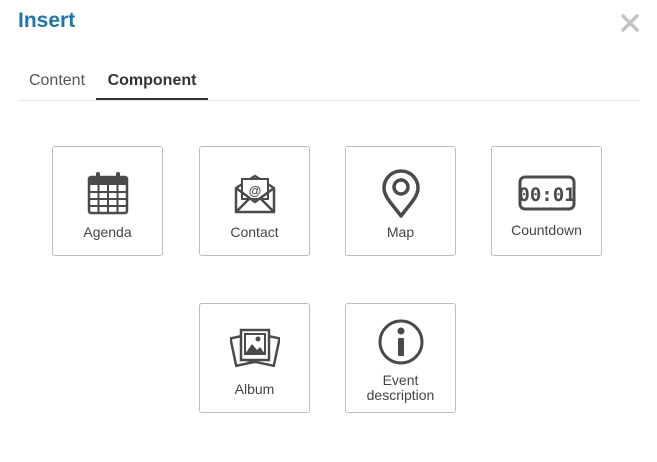 The width and height of the screenshot is (657, 462). I want to click on countdown-icon: 00:01, so click(546, 193).